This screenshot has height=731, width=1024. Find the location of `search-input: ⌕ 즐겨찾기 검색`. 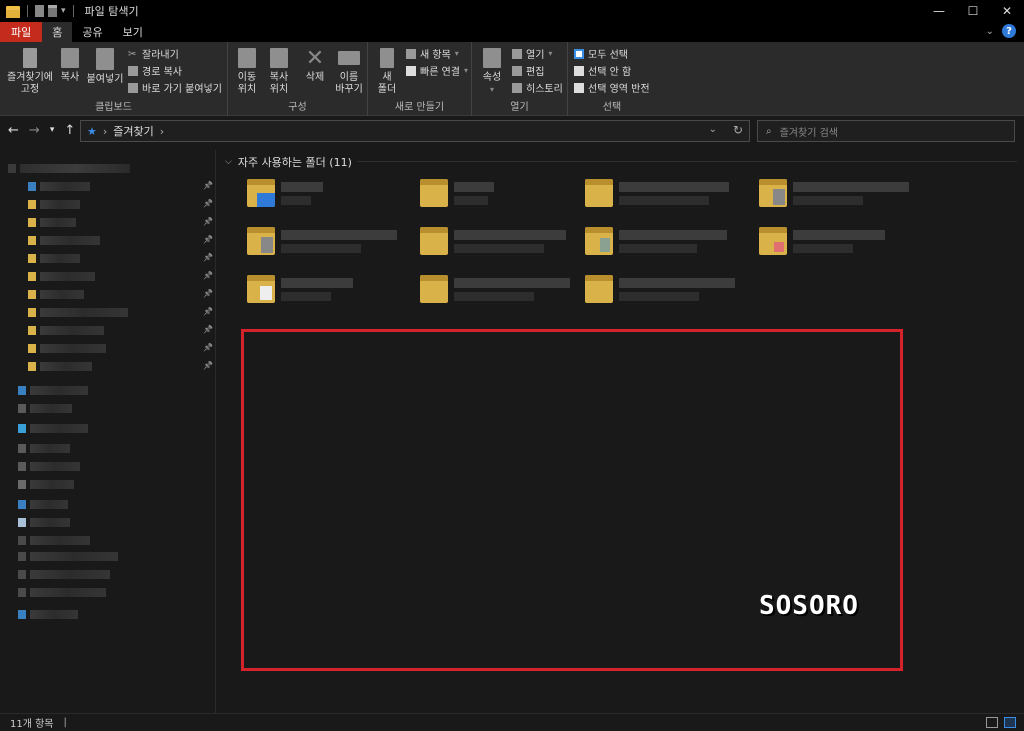

search-input: ⌕ 즐겨찾기 검색 is located at coordinates (886, 131).